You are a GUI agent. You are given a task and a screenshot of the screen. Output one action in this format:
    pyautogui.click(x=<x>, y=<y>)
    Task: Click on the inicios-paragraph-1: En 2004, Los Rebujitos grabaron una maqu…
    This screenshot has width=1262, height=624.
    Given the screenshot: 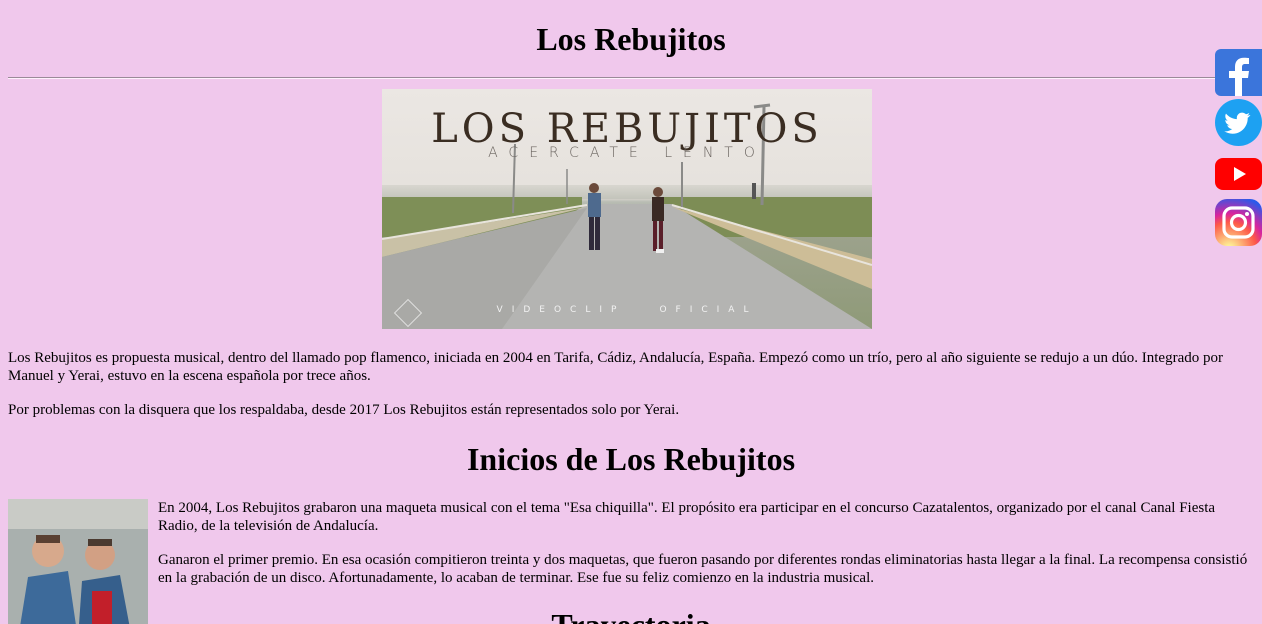 What is the action you would take?
    pyautogui.click(x=687, y=517)
    